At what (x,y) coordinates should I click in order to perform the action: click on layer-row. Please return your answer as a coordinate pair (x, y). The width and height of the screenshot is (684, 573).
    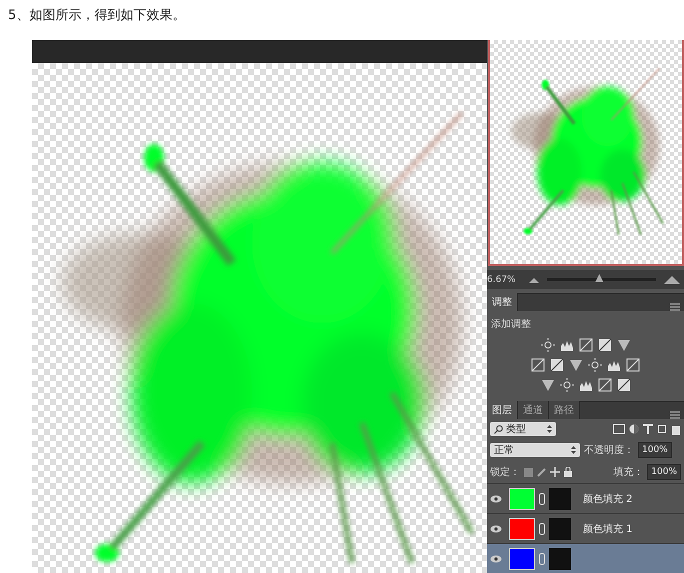
    Looking at the image, I should click on (585, 558).